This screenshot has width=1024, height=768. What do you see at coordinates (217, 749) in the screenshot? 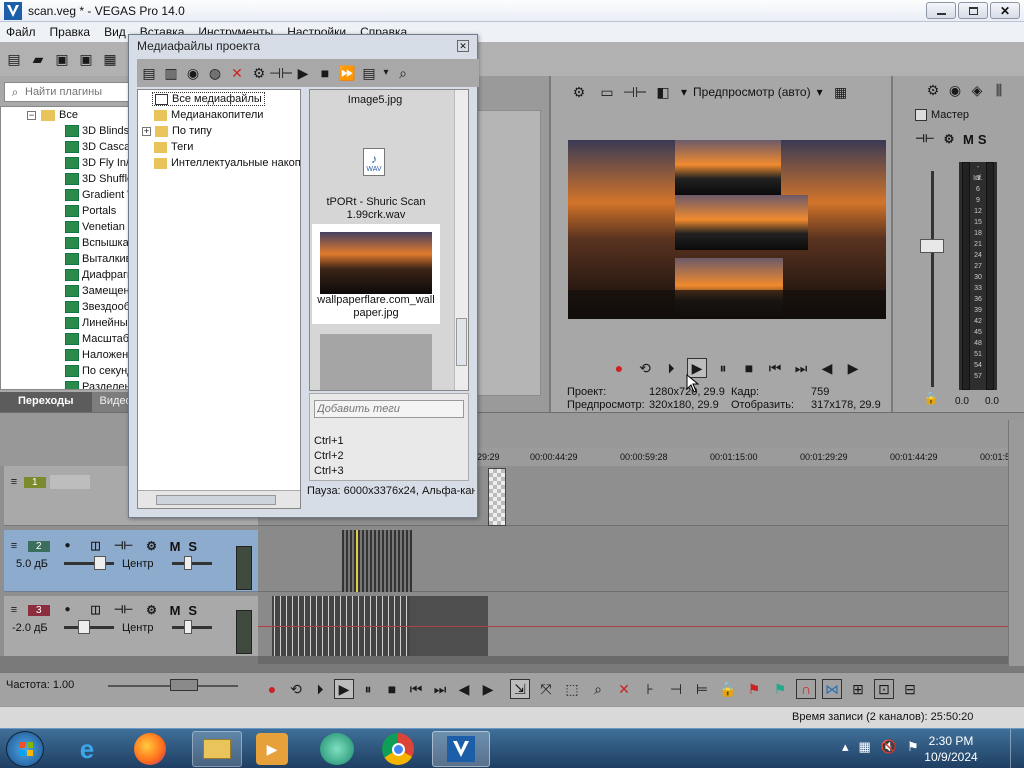
I see `taskbar-explorer-icon` at bounding box center [217, 749].